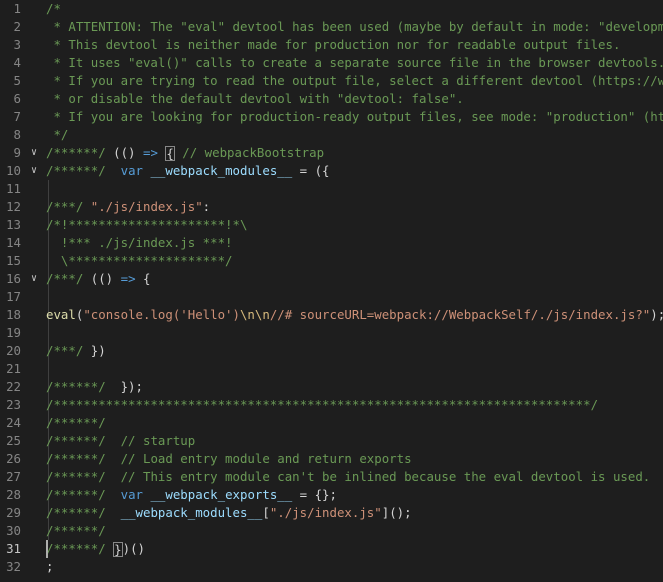 The image size is (663, 582). What do you see at coordinates (331, 567) in the screenshot?
I see `code-line: 32;` at bounding box center [331, 567].